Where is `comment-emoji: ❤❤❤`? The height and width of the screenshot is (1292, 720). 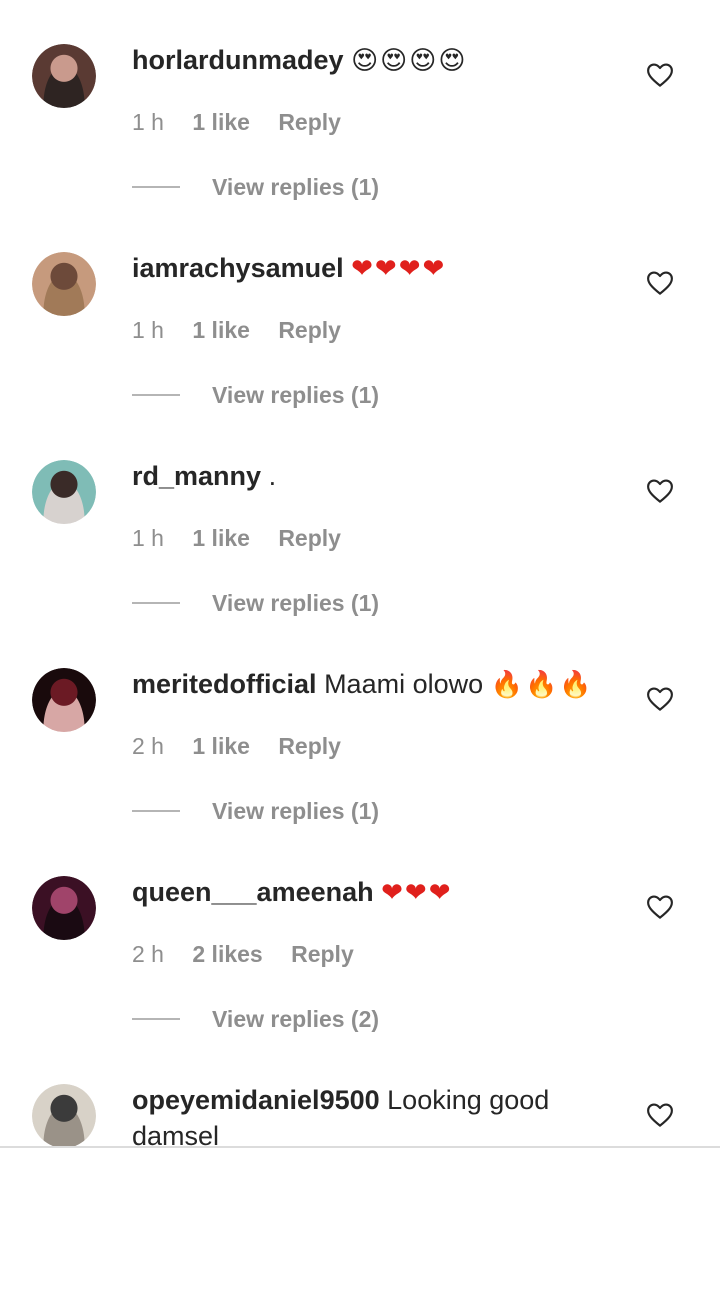 comment-emoji: ❤❤❤ is located at coordinates (417, 893).